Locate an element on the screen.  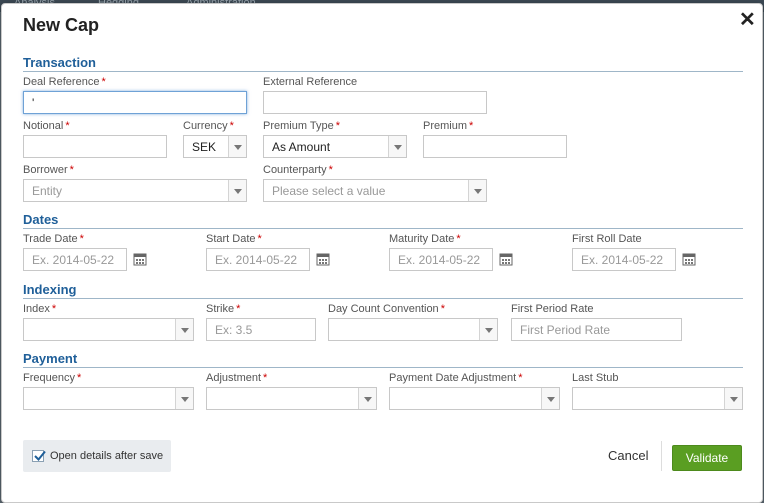
first-roll-date-input: Ex. 2014-05-22 is located at coordinates (624, 259).